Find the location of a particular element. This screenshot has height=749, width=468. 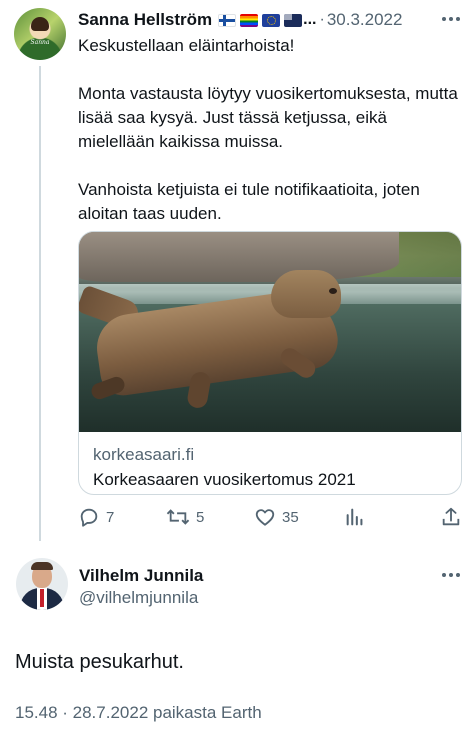

analytics-icon is located at coordinates (354, 517).